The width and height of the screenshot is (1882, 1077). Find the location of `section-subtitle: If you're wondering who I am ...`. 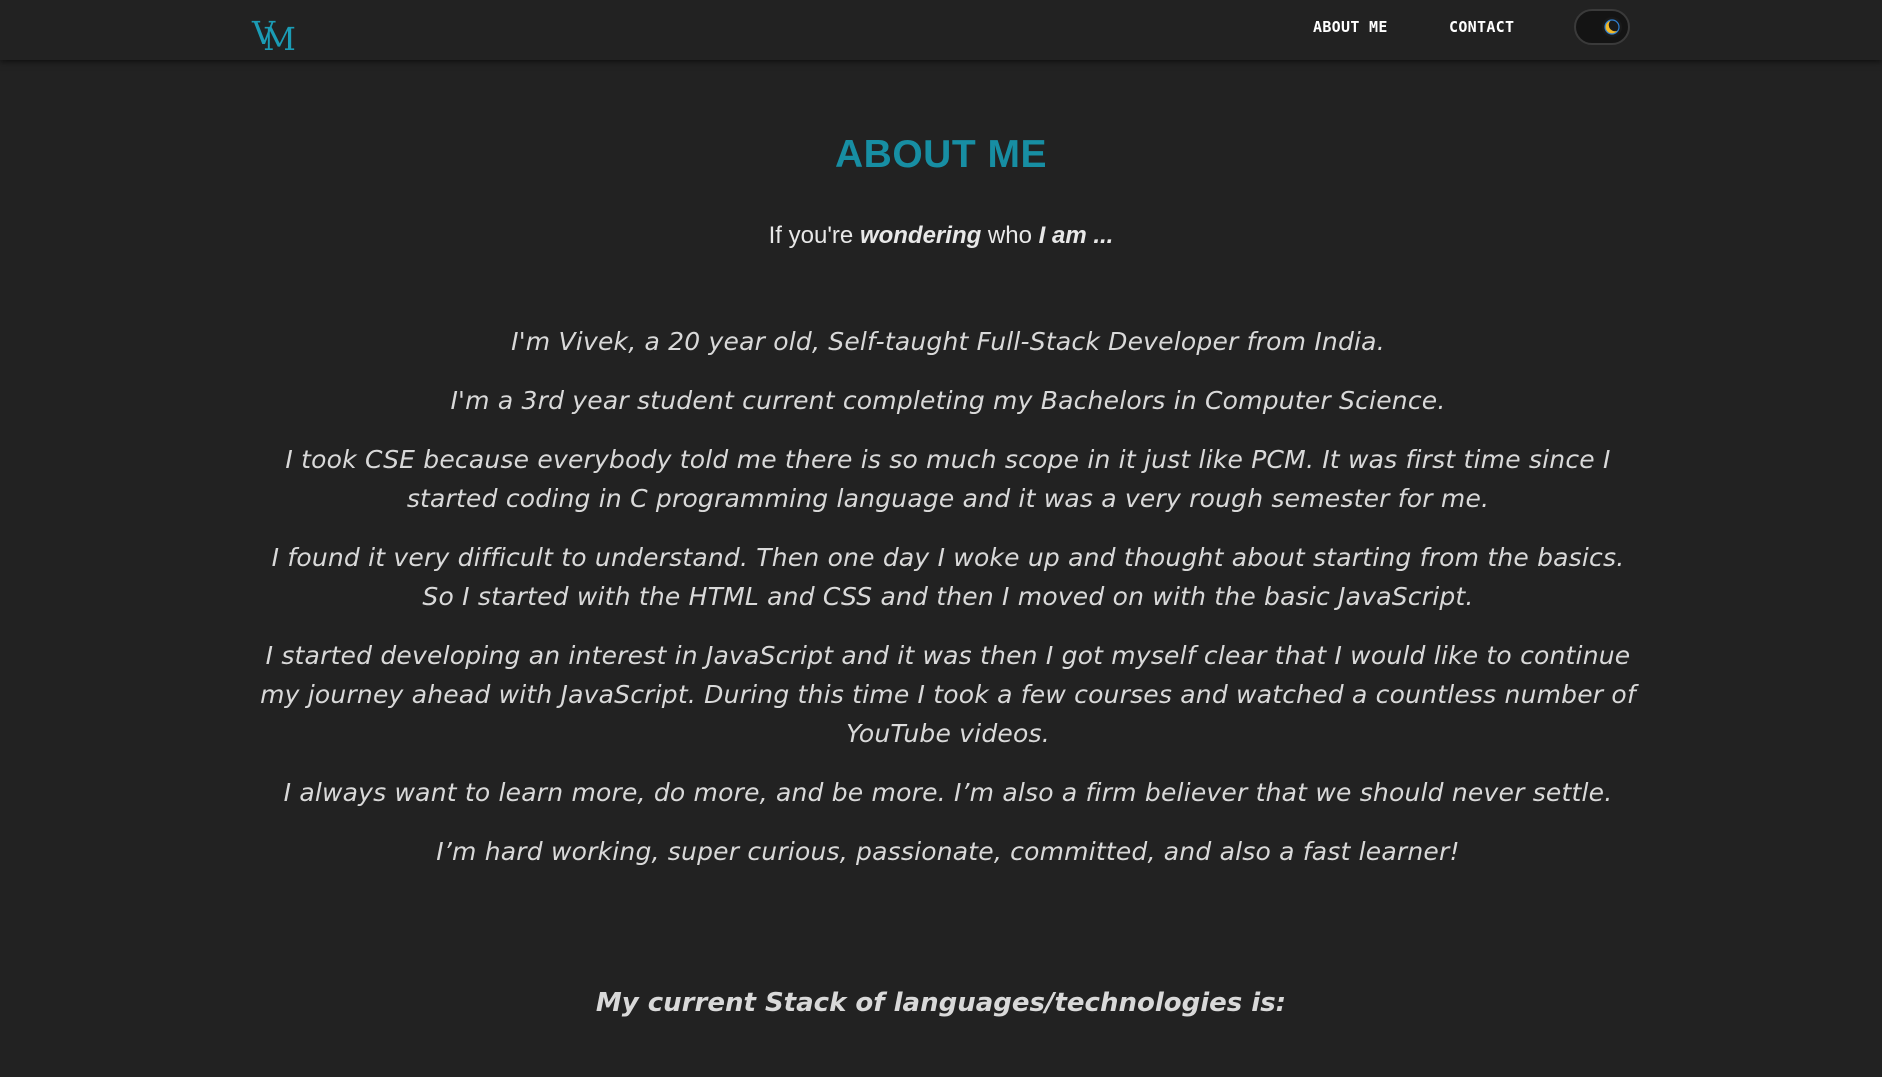

section-subtitle: If you're wondering who I am ... is located at coordinates (941, 236).